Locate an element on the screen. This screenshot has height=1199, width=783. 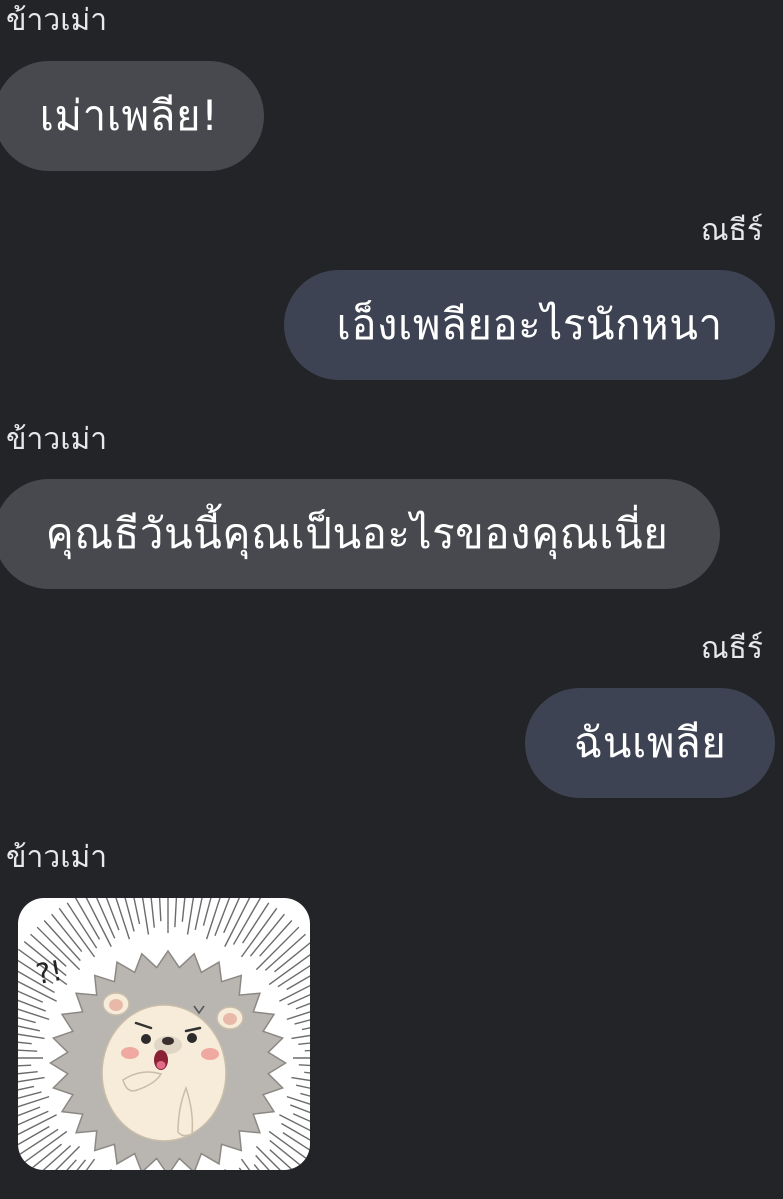
hedgehog-sticker: ?! is located at coordinates (164, 1034).